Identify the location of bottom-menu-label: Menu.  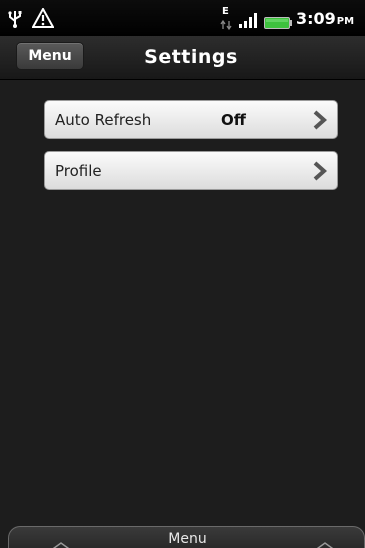
(187, 539).